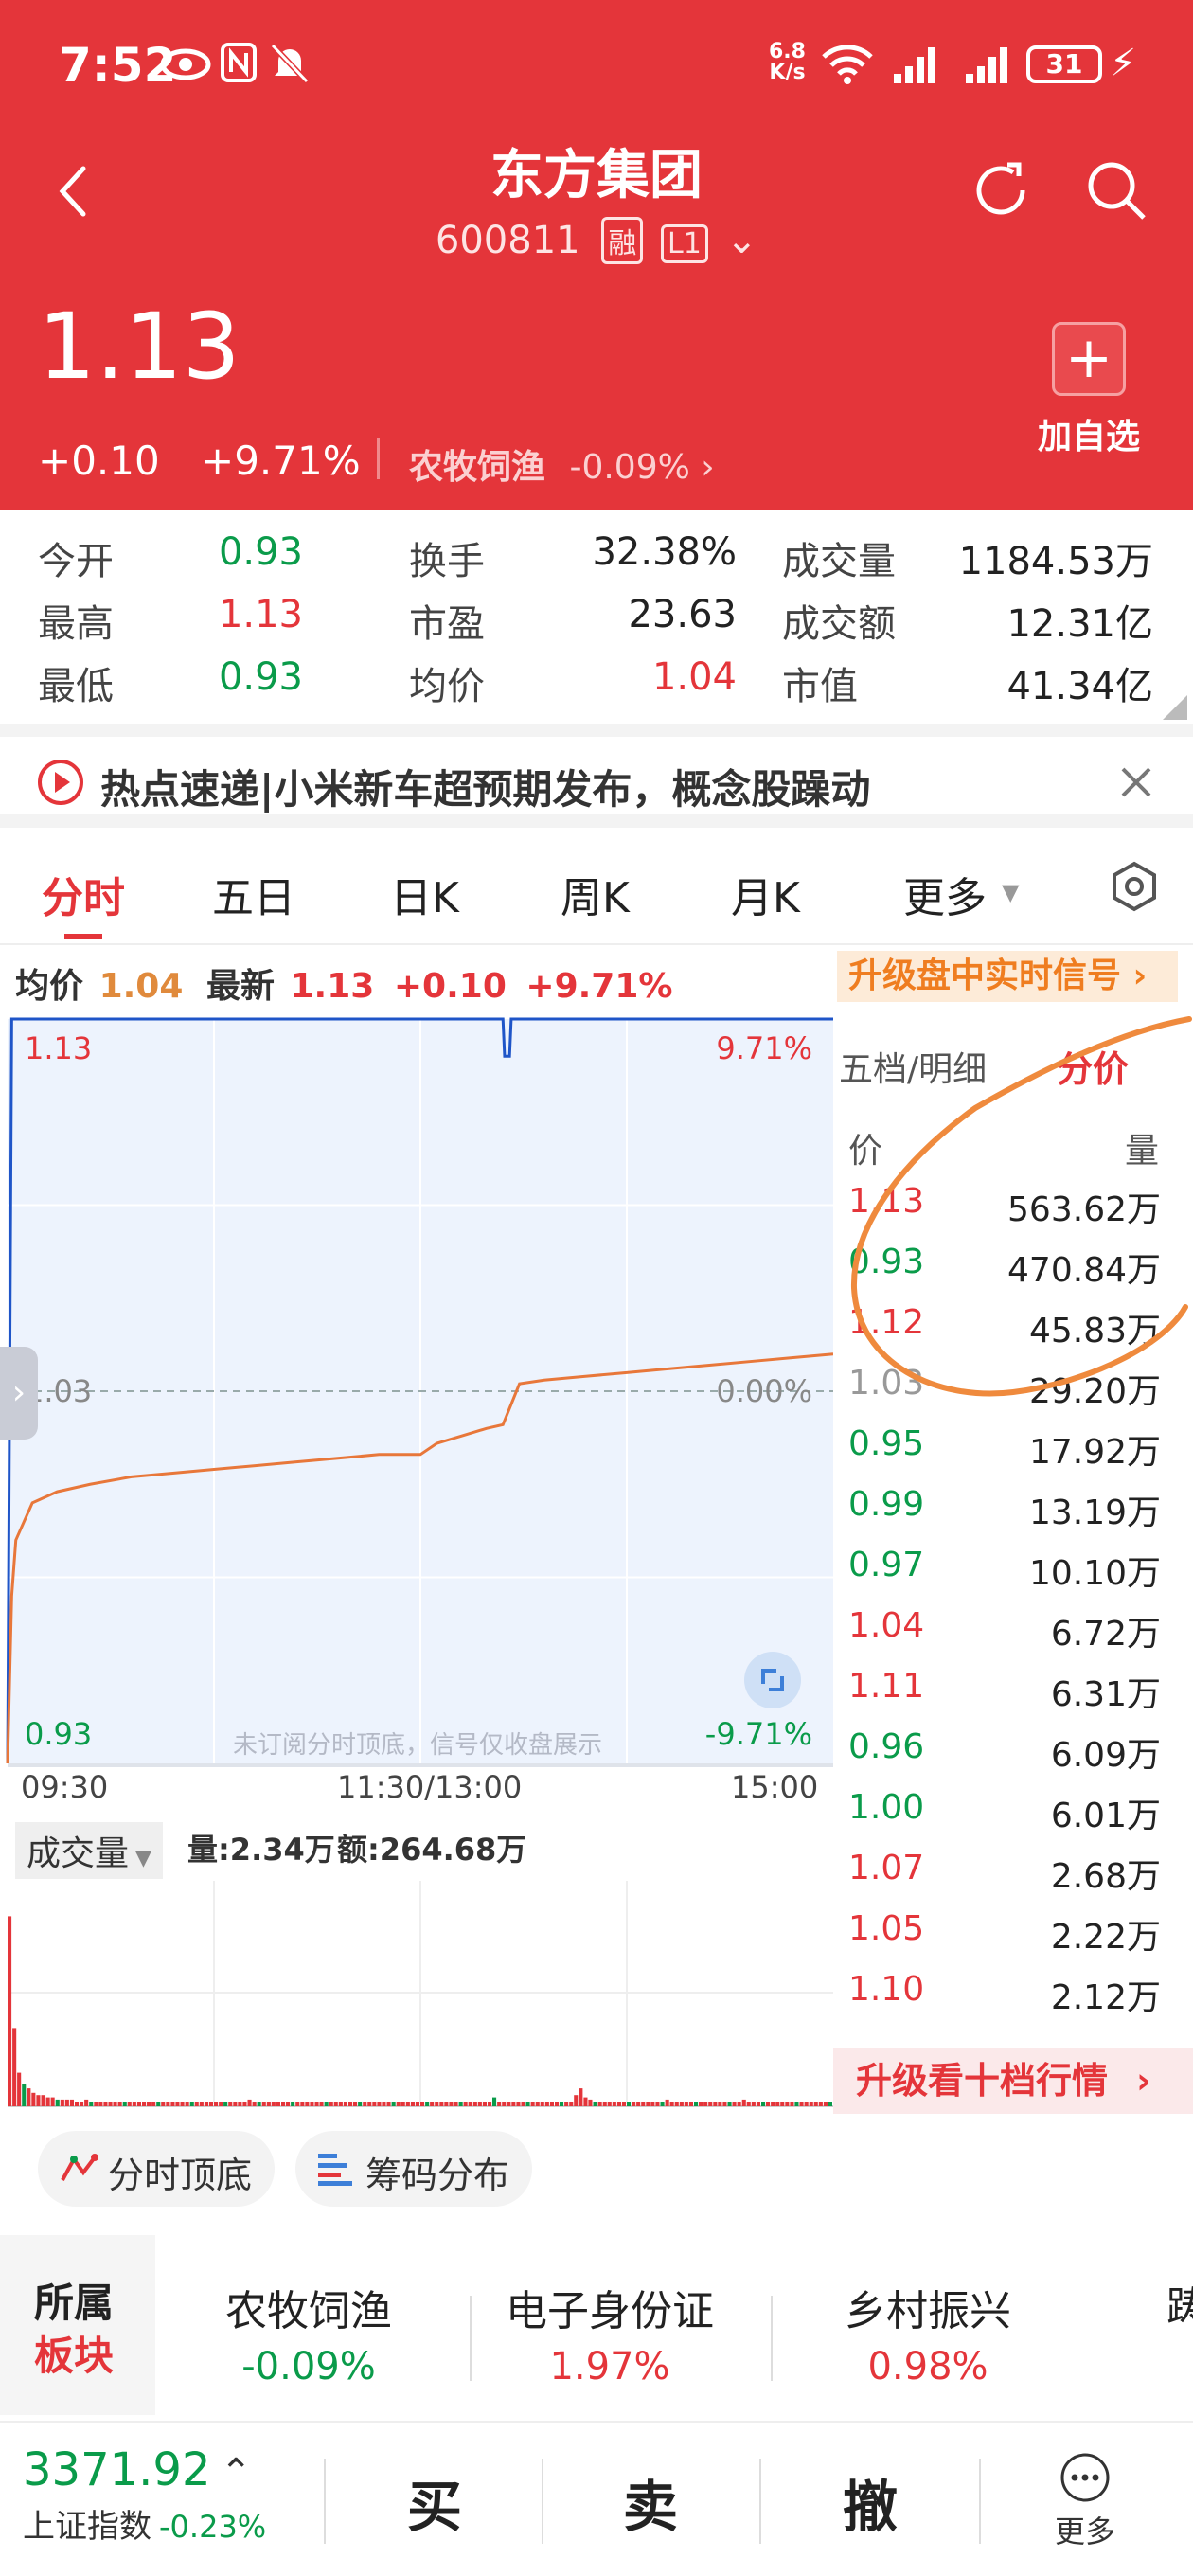 This screenshot has width=1193, height=2576. I want to click on latest-label: 最新, so click(240, 986).